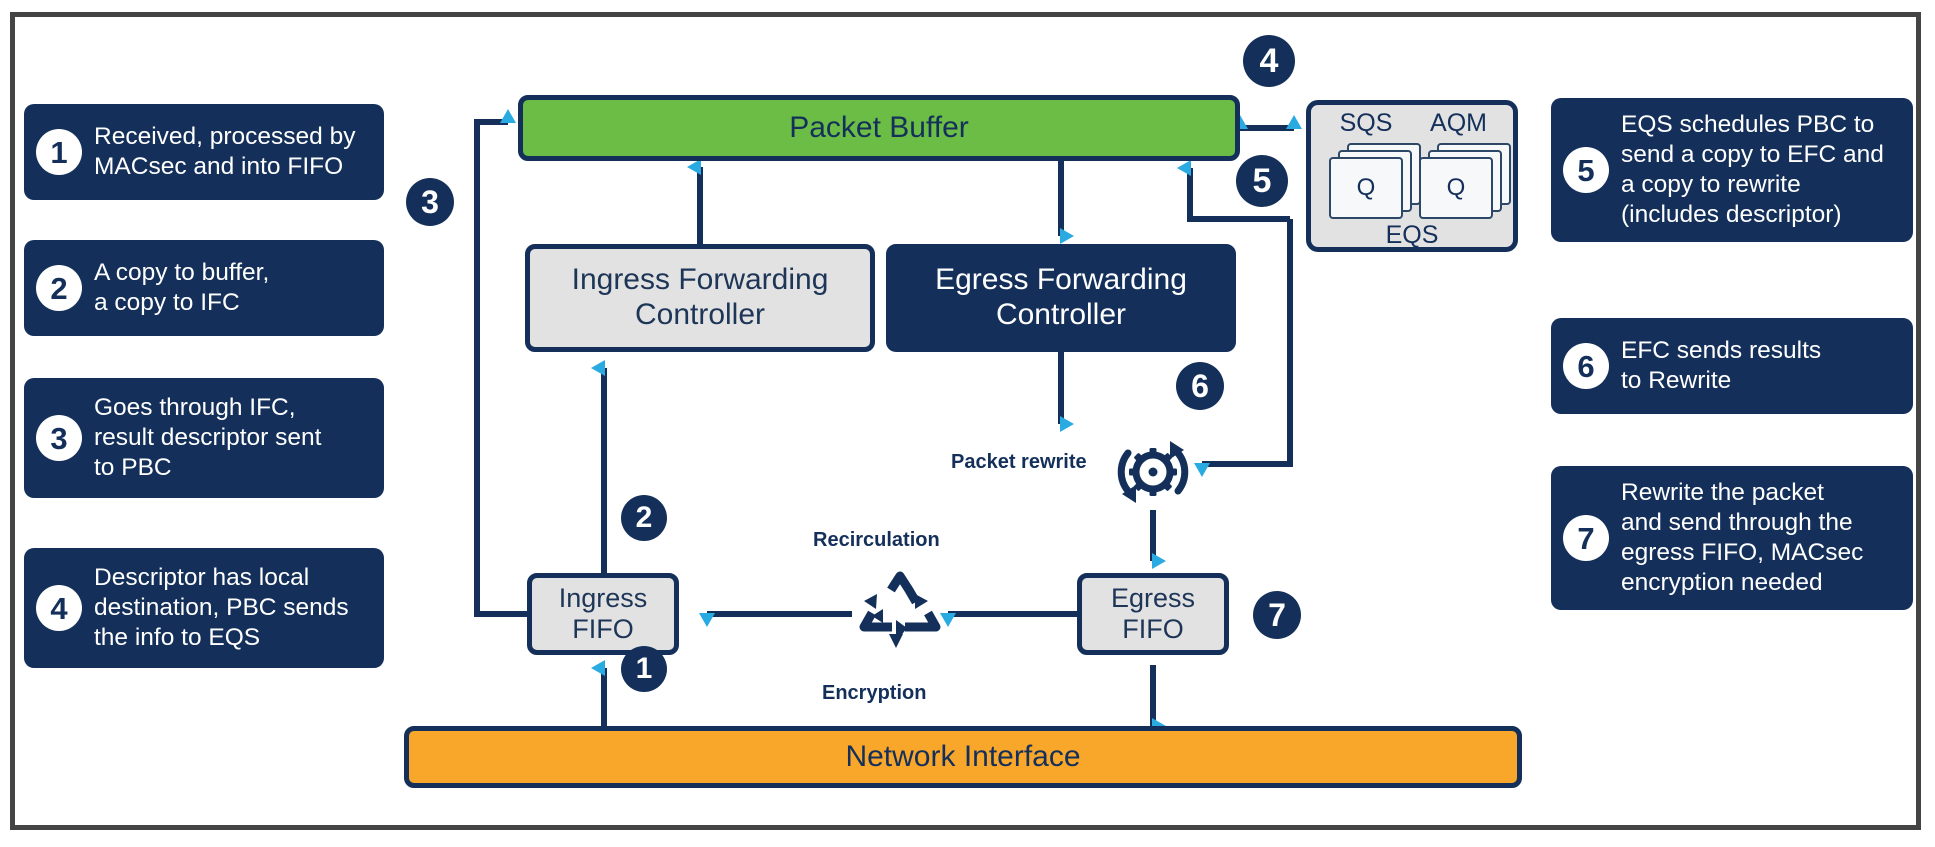  I want to click on callout-badge: 3, so click(59, 438).